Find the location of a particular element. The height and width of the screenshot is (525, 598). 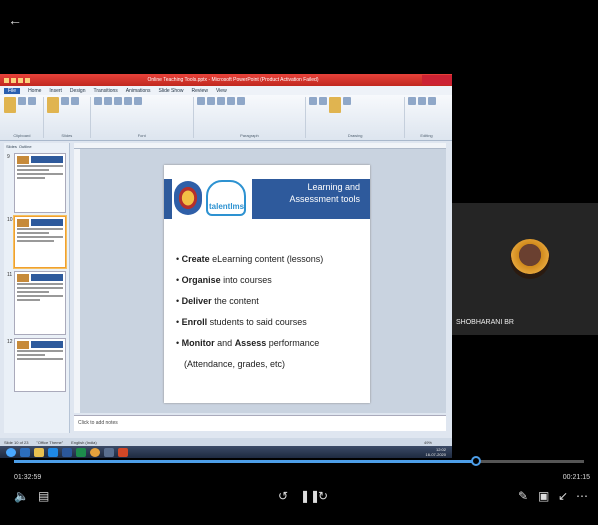

powerpoint-icon is located at coordinates (123, 452).